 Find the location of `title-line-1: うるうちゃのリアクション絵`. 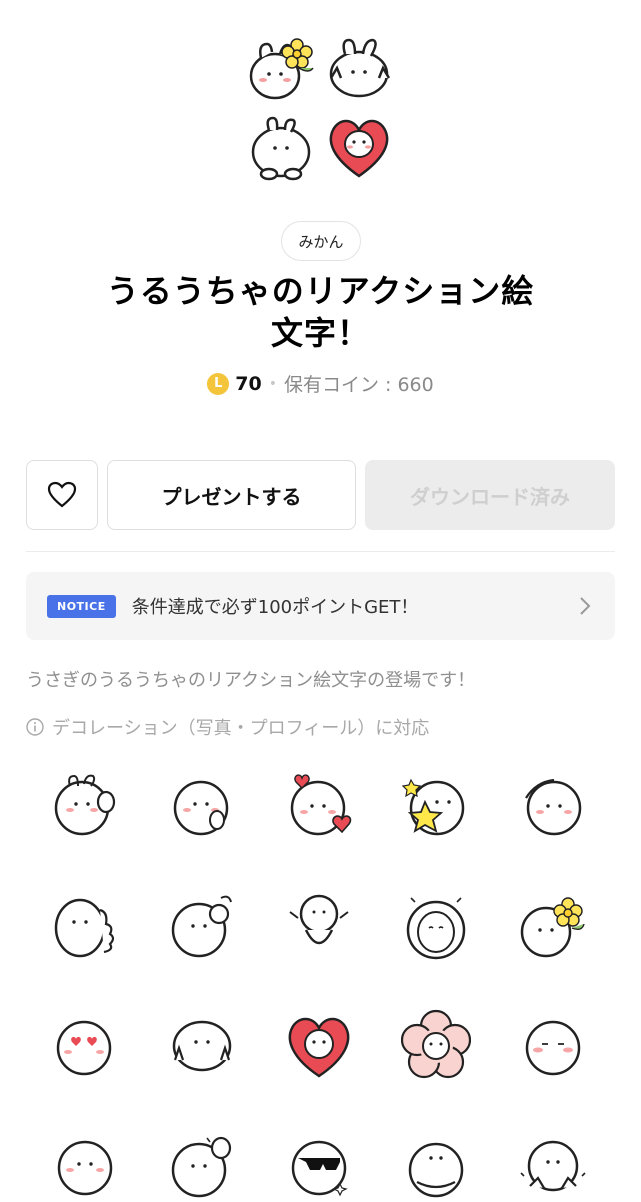

title-line-1: うるうちゃのリアクション絵 is located at coordinates (320, 291).